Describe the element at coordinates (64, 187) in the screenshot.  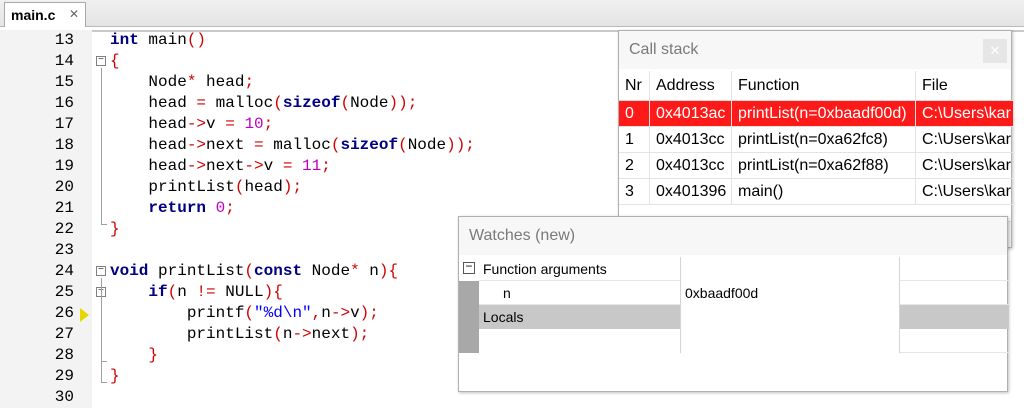
I see `line-number: 20` at that location.